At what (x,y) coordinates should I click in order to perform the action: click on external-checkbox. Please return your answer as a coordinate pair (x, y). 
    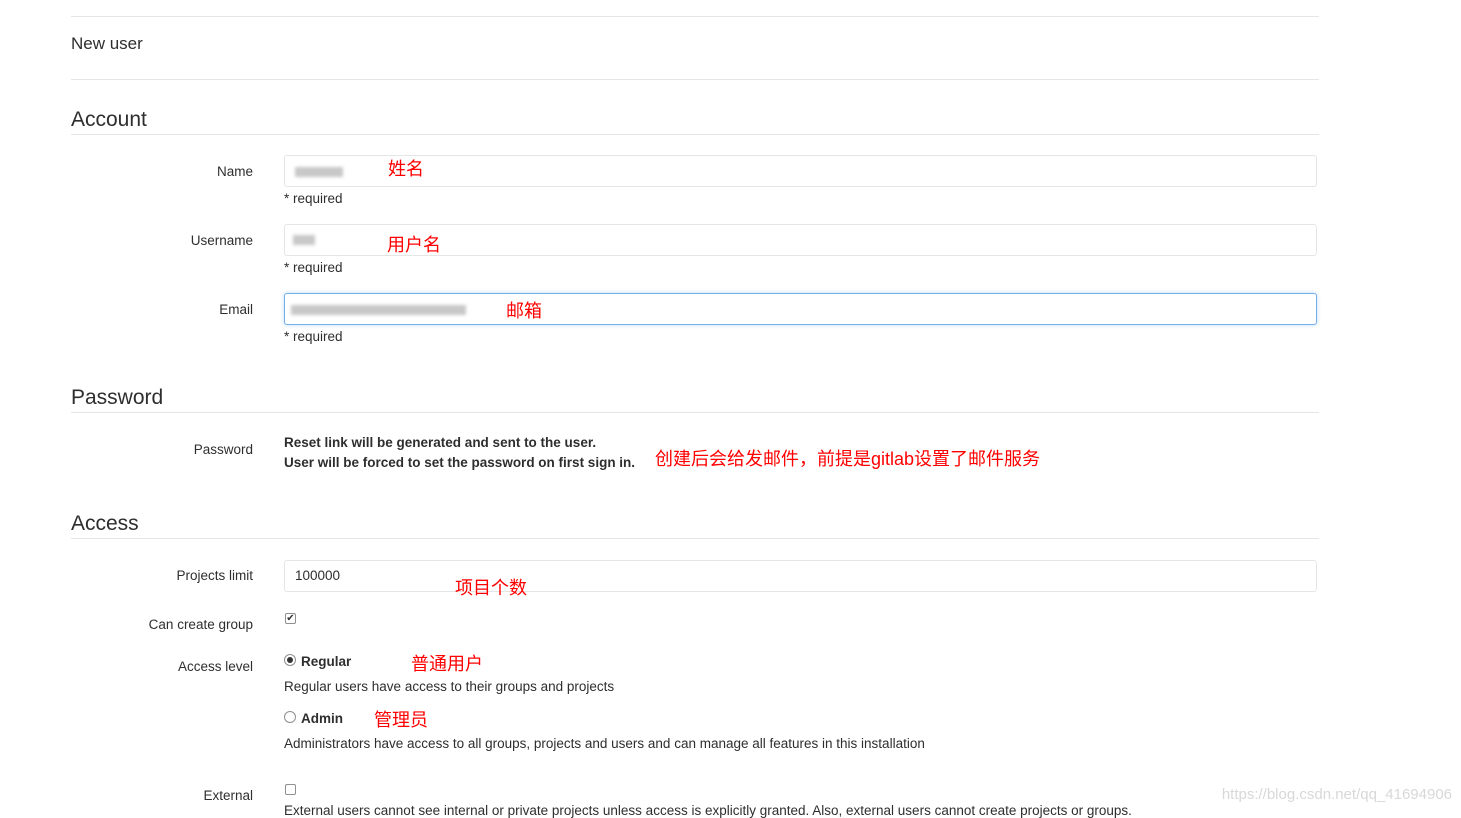
    Looking at the image, I should click on (290, 789).